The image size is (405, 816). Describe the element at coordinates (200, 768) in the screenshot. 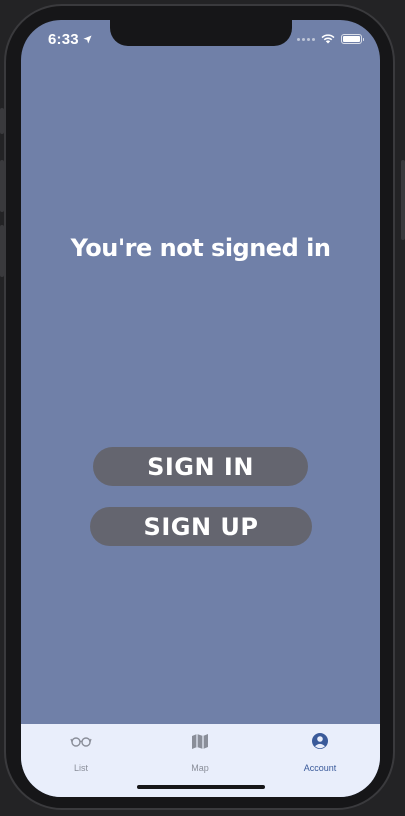

I see `tab-map-label: Map` at that location.